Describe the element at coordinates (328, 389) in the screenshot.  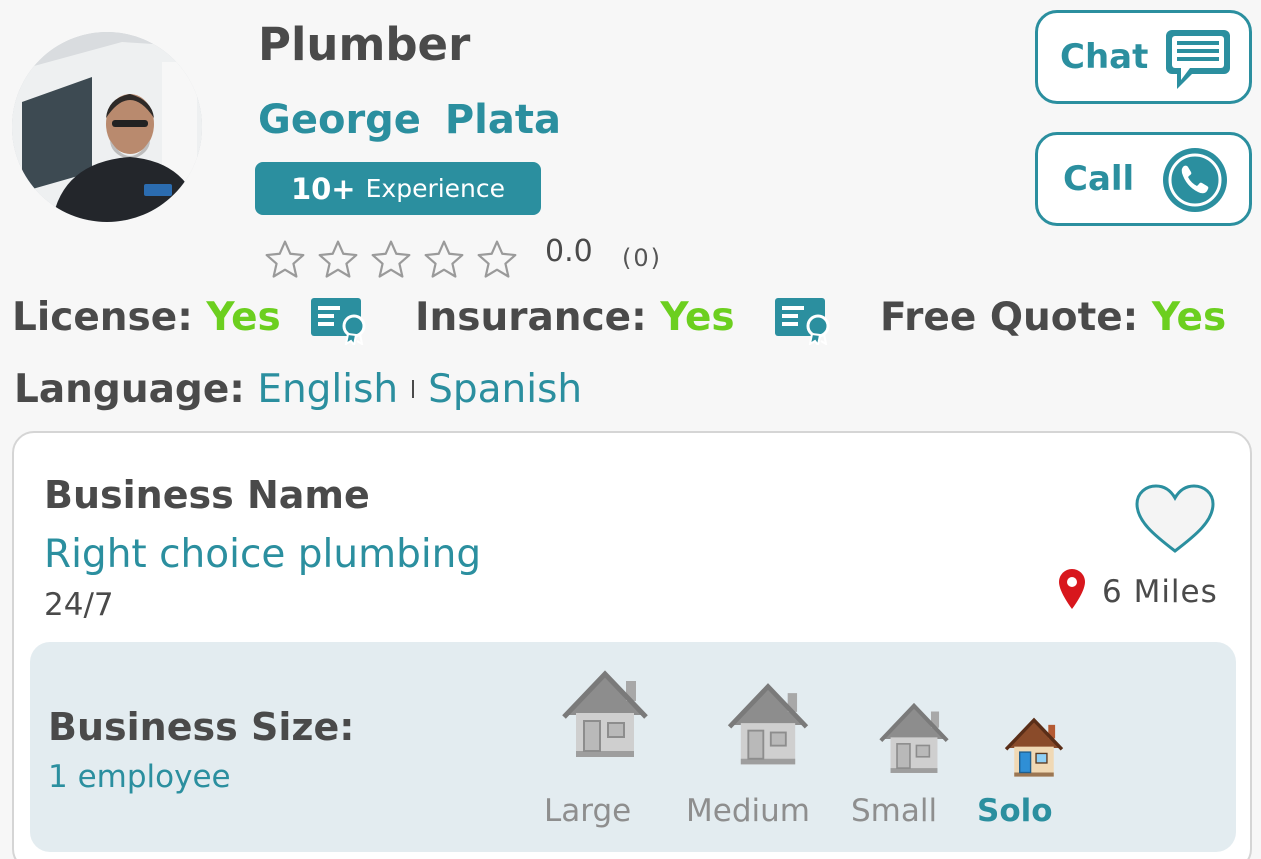
I see `language-item: English` at that location.